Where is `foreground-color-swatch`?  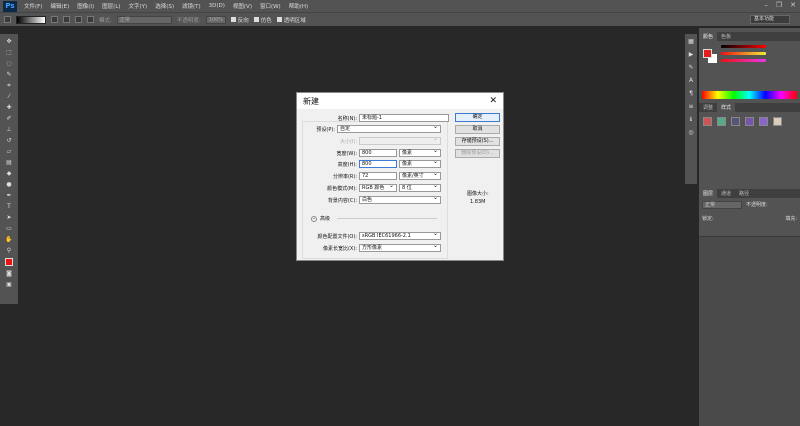
foreground-color-swatch is located at coordinates (9, 262).